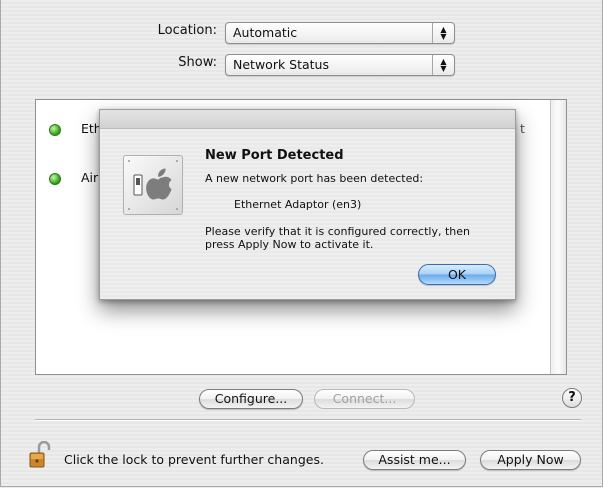 The height and width of the screenshot is (488, 603). What do you see at coordinates (314, 178) in the screenshot?
I see `dialog-message: A new network port has been detected:` at bounding box center [314, 178].